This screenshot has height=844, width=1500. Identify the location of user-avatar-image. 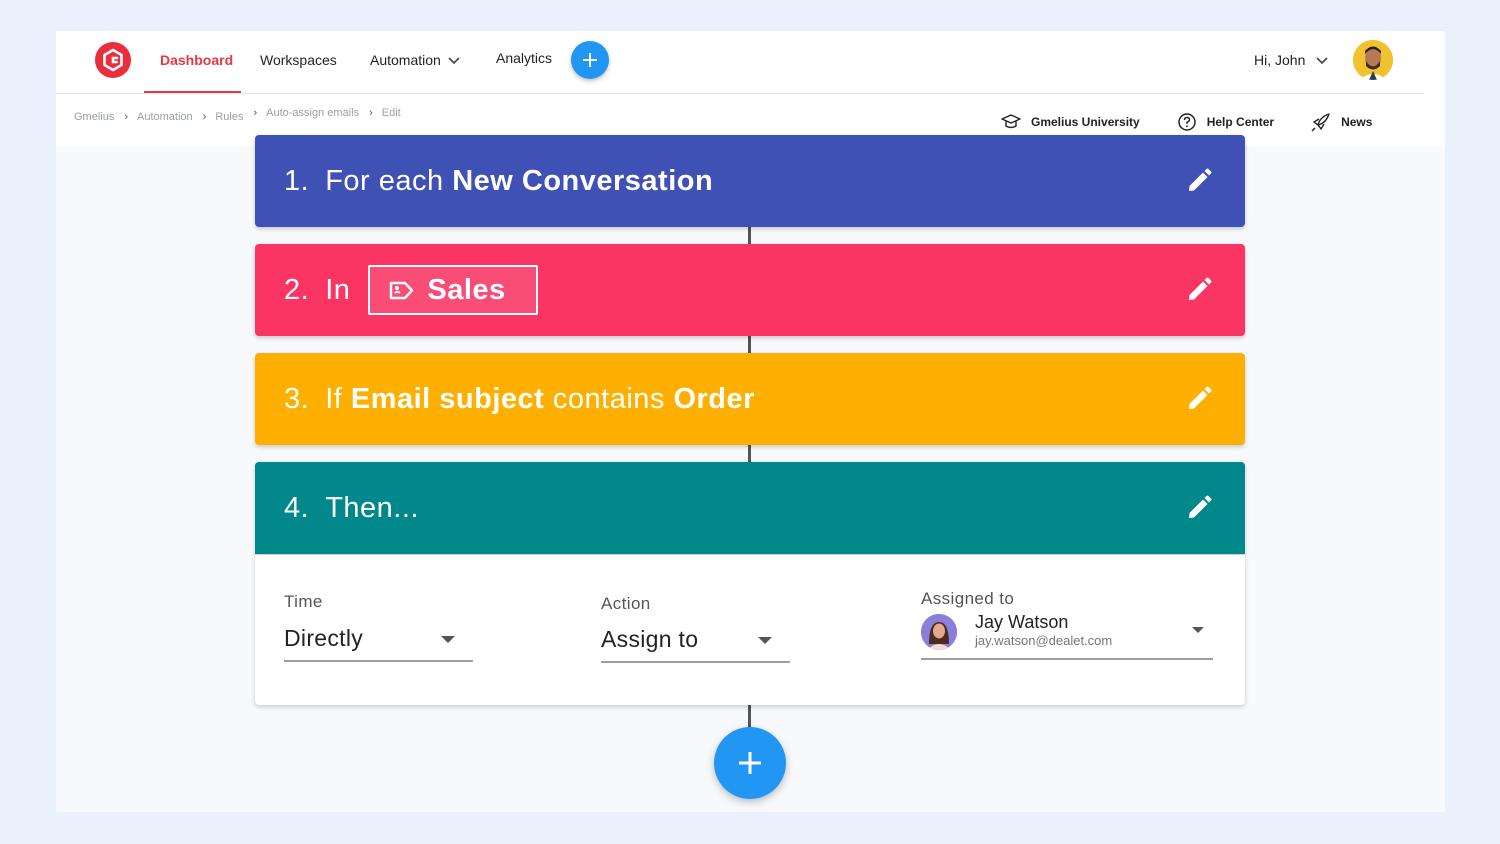
(1373, 60).